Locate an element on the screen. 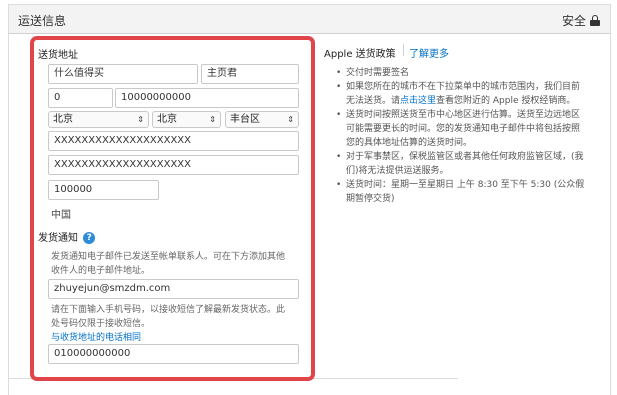 This screenshot has height=395, width=617. country-text: 中国 is located at coordinates (61, 215).